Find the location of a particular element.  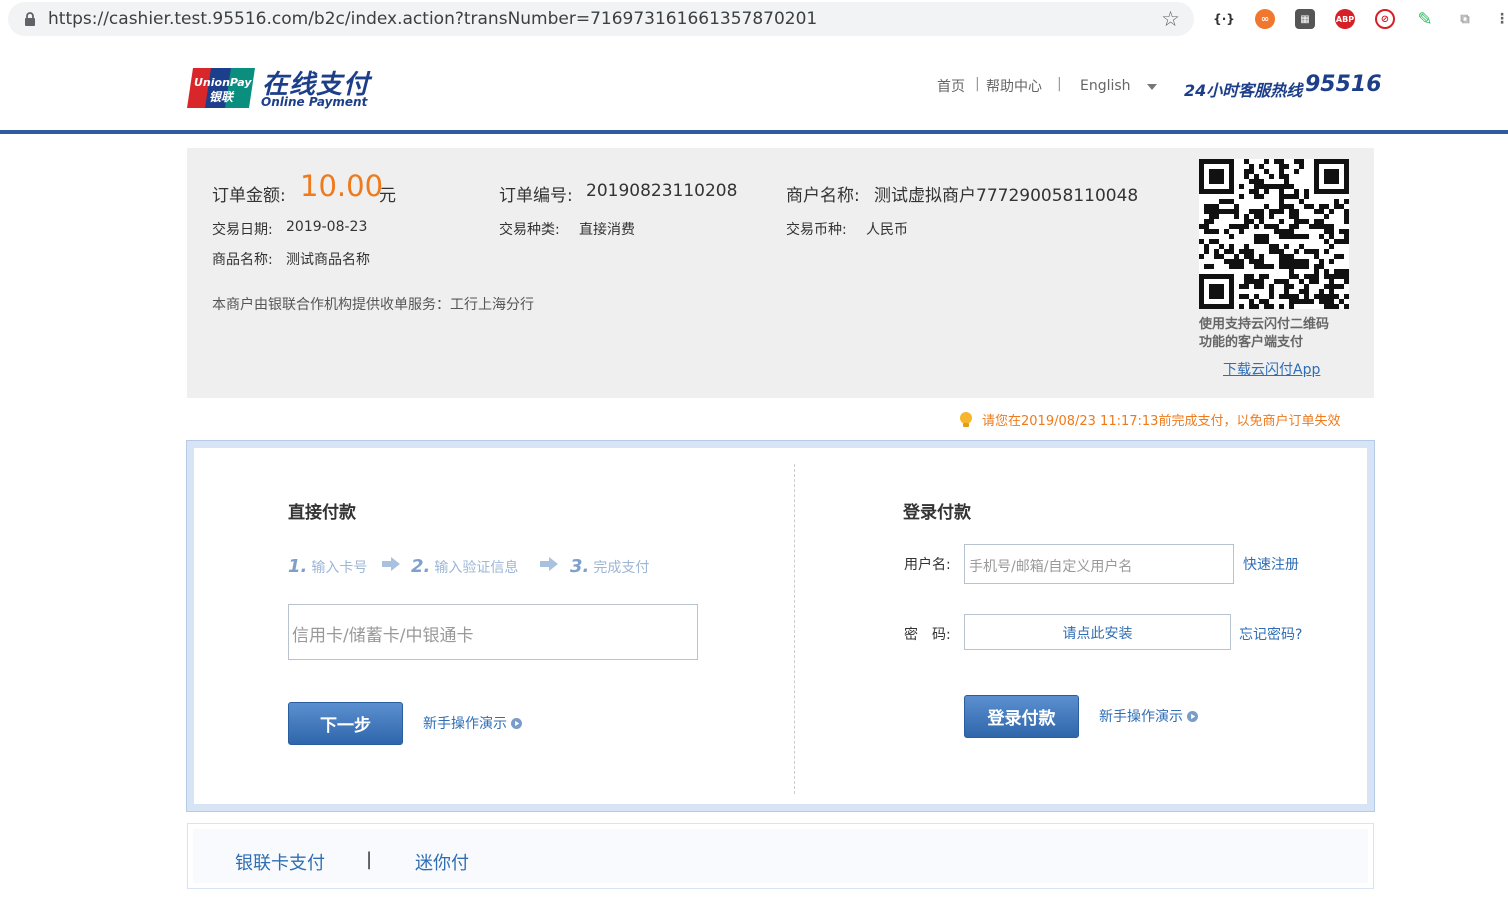

step-2: 2. 输入验证信息 is located at coordinates (464, 566).